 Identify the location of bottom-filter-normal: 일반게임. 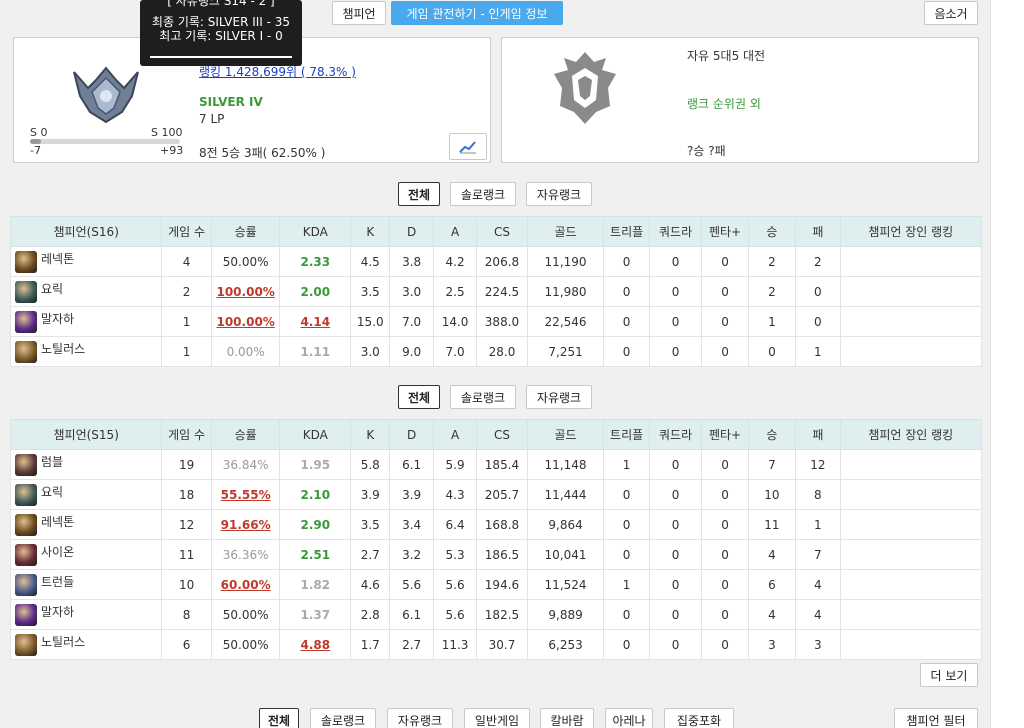
(497, 718).